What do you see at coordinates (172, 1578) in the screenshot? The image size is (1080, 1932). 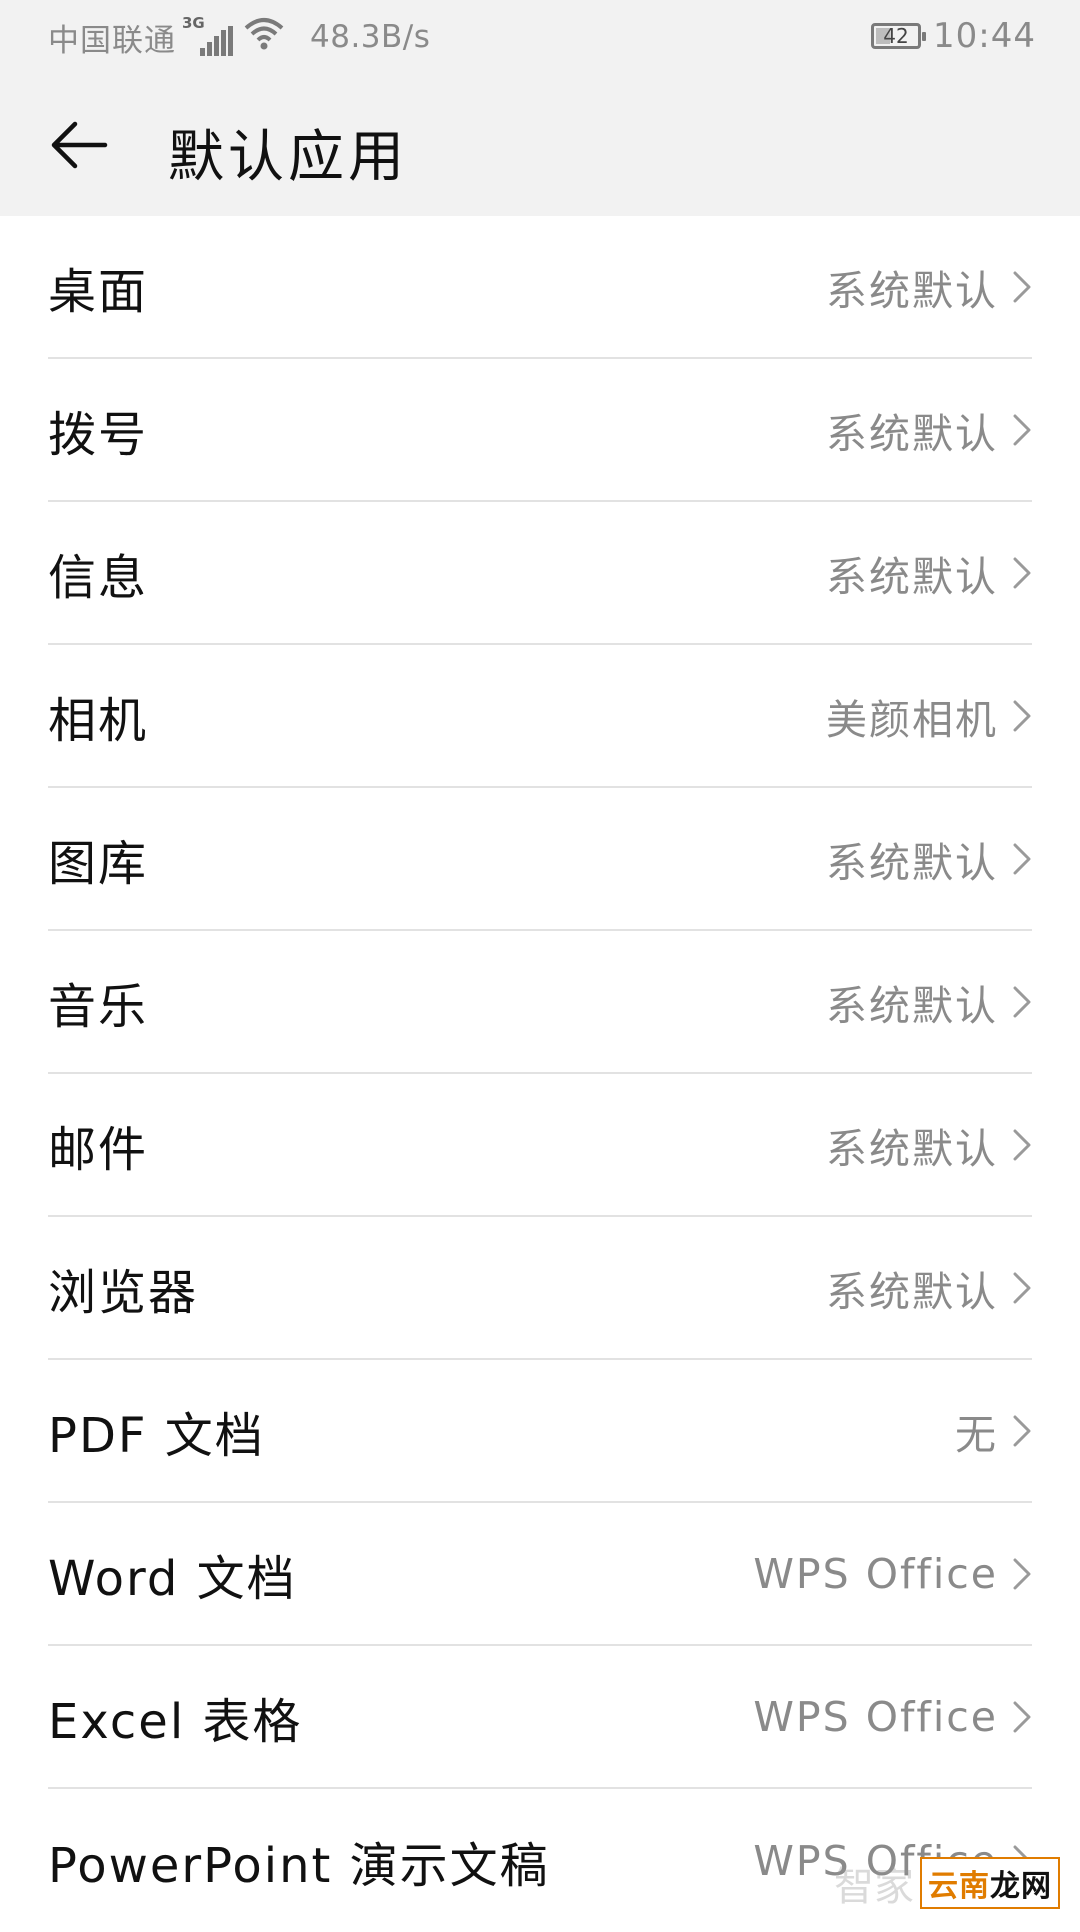 I see `list-item-label: Word 文档` at bounding box center [172, 1578].